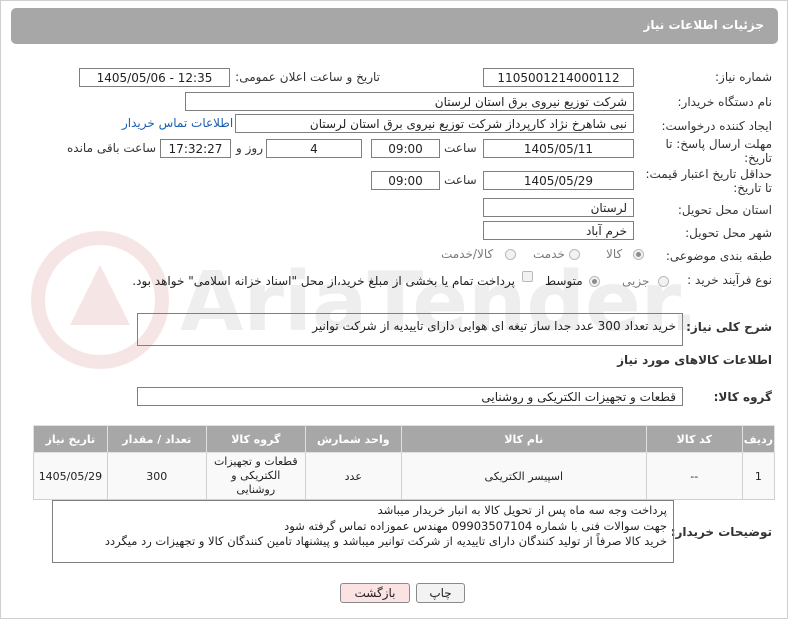  Describe the element at coordinates (758, 439) in the screenshot. I see `col-row-header: ردیف` at that location.